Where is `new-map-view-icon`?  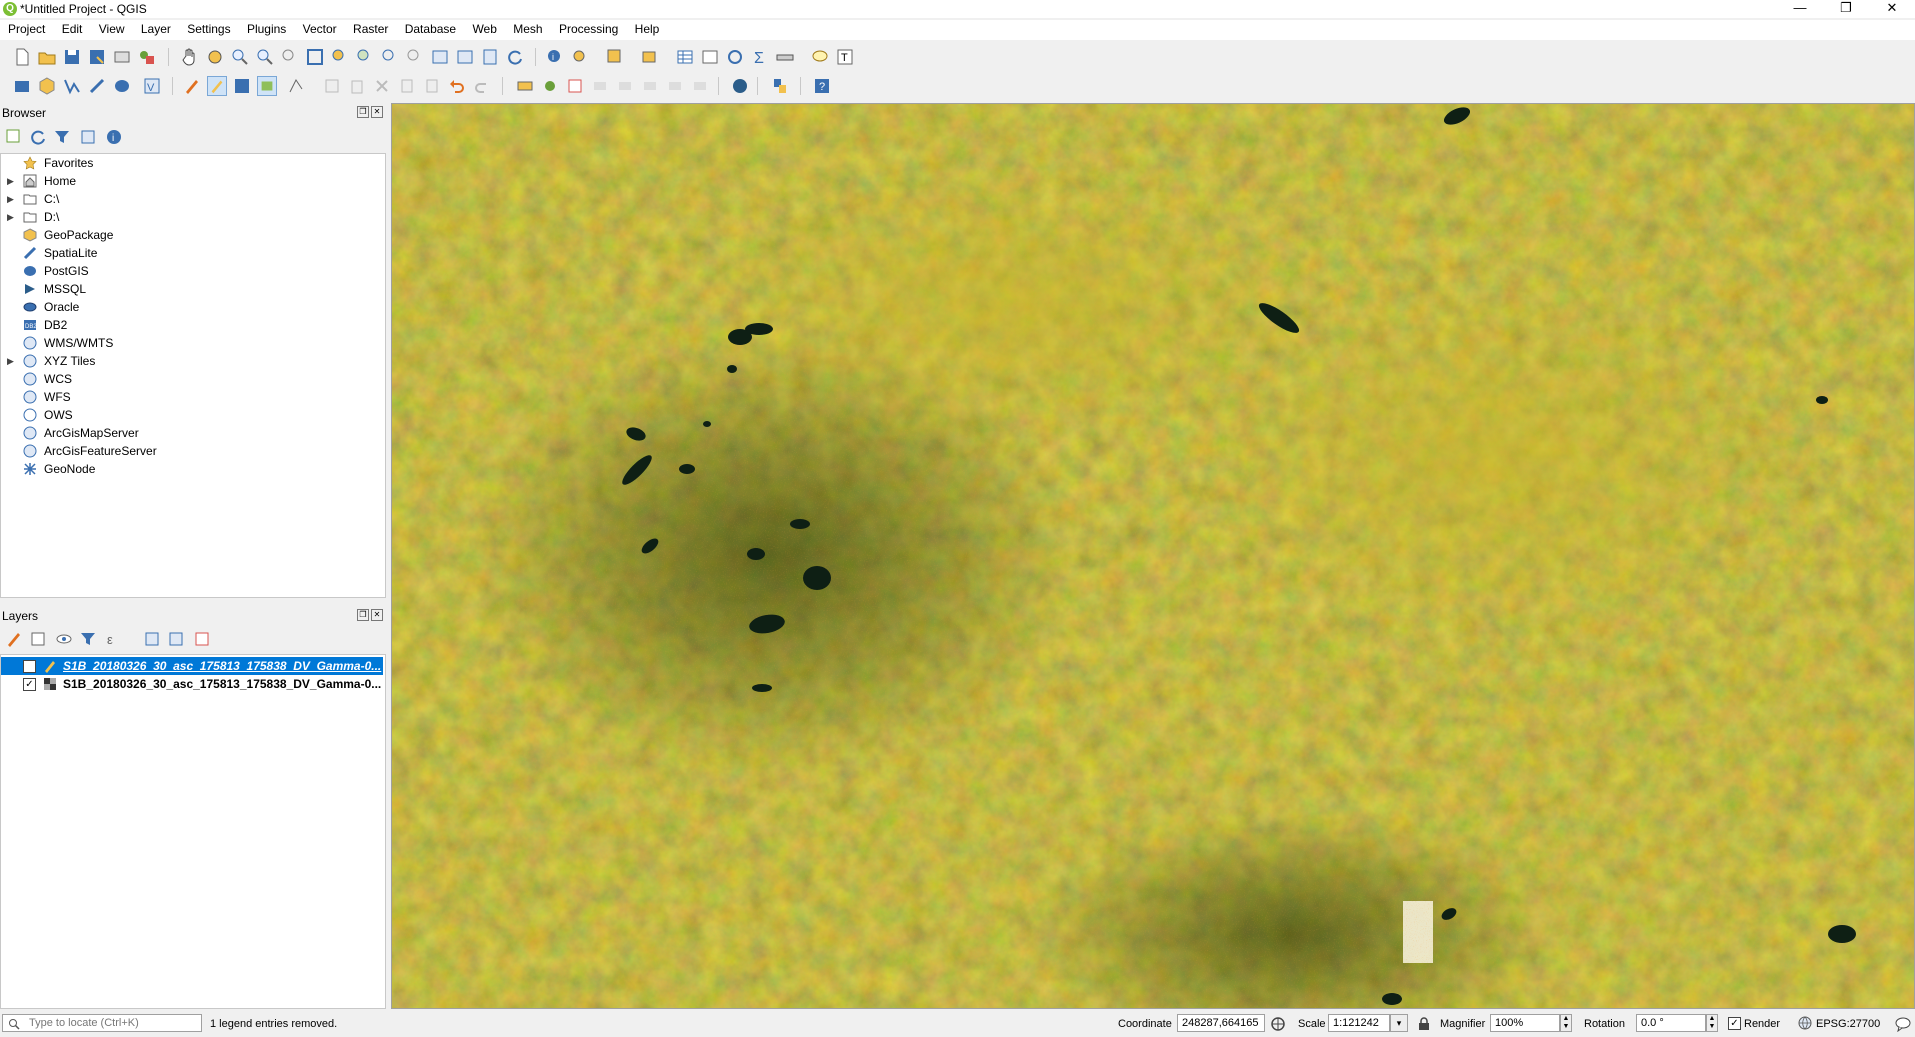 new-map-view-icon is located at coordinates (440, 57).